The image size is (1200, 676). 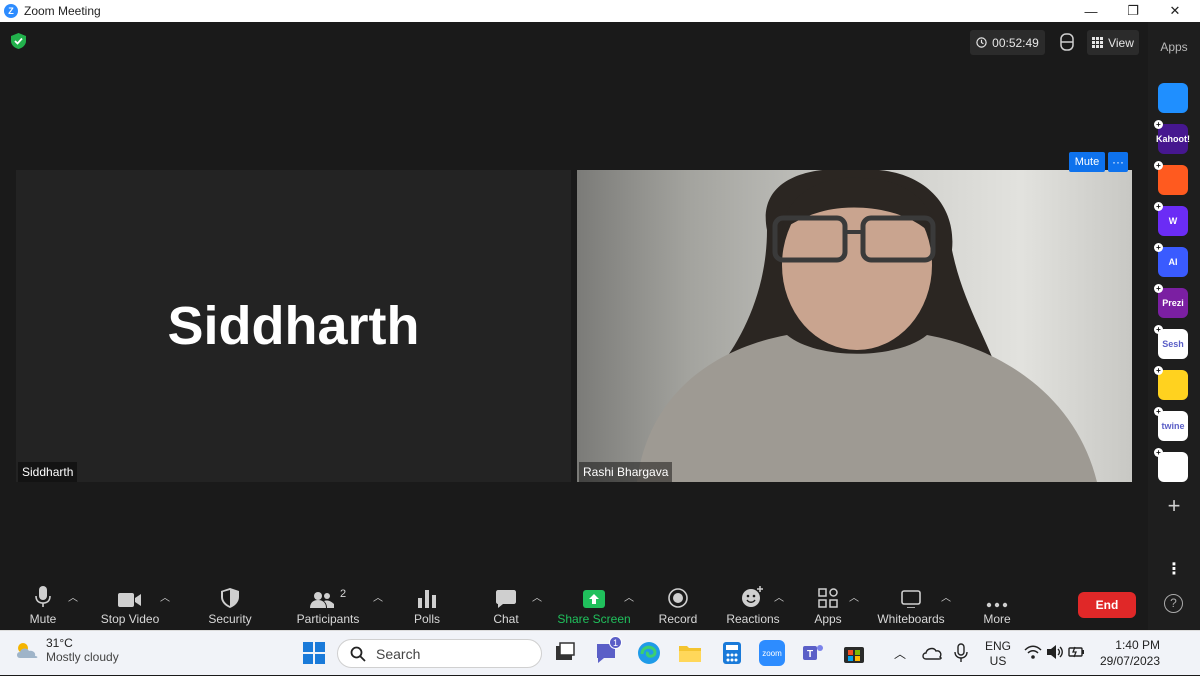 I want to click on weather-description: Mostly cloudy, so click(x=82, y=657).